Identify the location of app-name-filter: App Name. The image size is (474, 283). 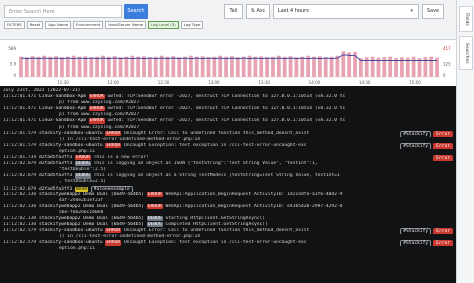
(58, 25).